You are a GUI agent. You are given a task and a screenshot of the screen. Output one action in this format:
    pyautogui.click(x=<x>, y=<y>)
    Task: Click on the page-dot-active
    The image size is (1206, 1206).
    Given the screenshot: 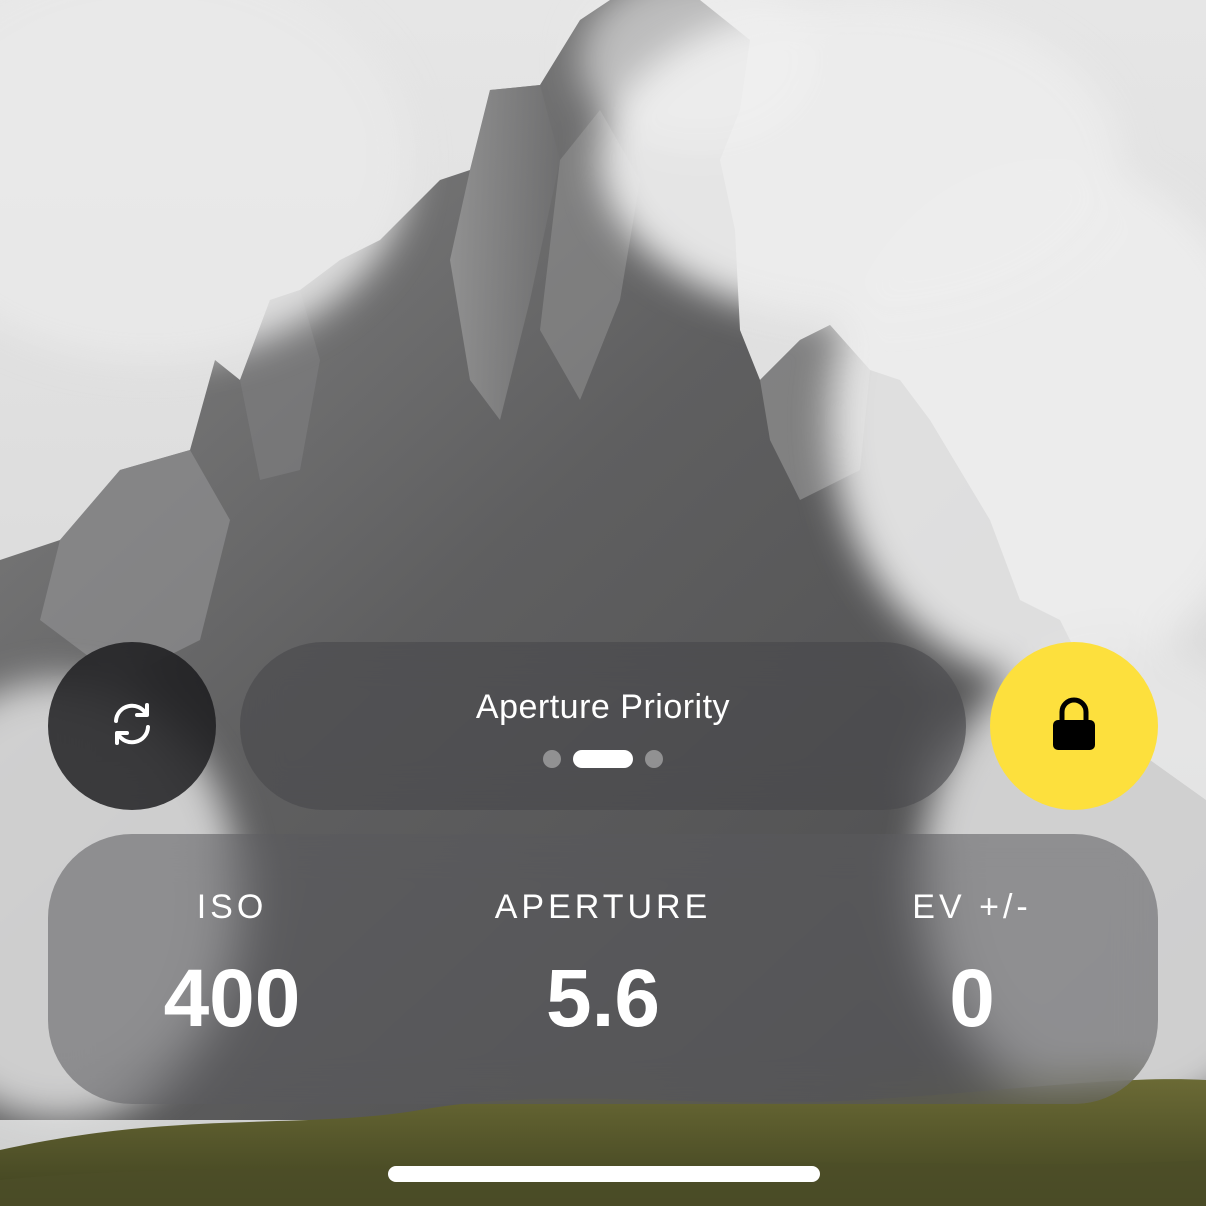 What is the action you would take?
    pyautogui.click(x=603, y=759)
    